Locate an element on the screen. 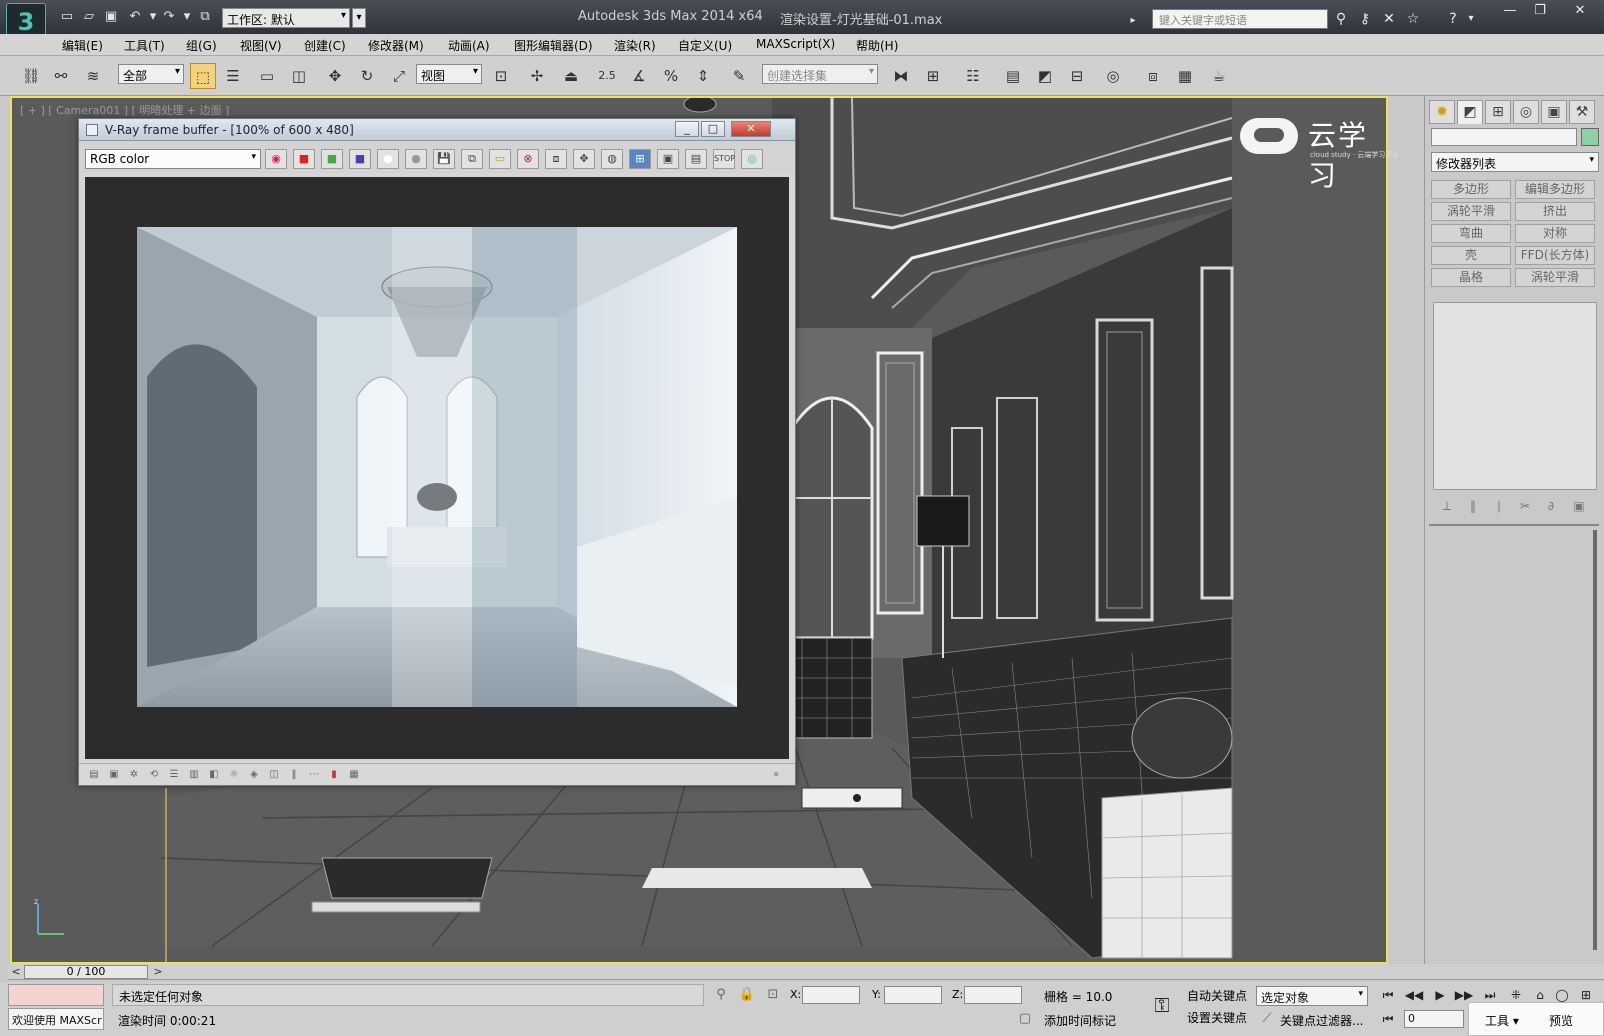 This screenshot has height=1036, width=1604. vfb-curve-icon: ⟲ is located at coordinates (154, 775).